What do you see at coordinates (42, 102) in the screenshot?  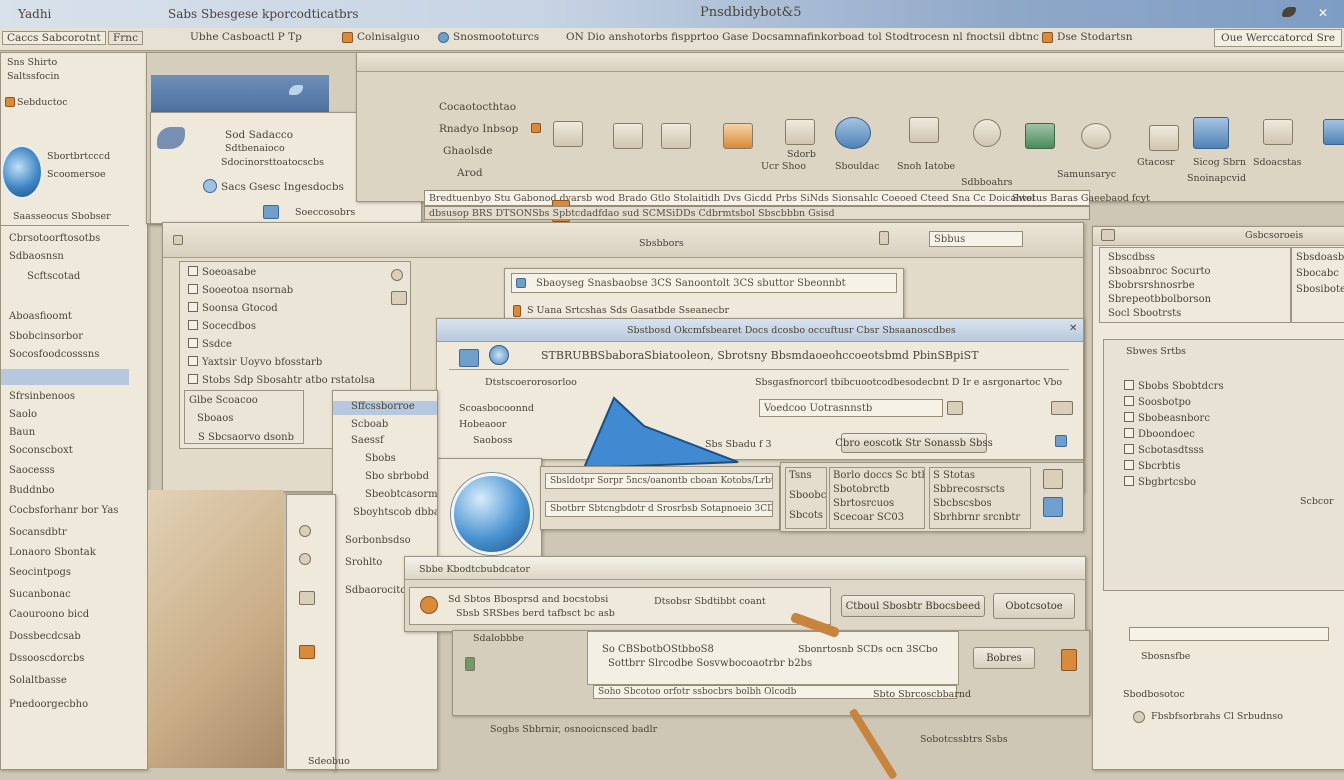 I see `sidebar-header: Sebductoc` at bounding box center [42, 102].